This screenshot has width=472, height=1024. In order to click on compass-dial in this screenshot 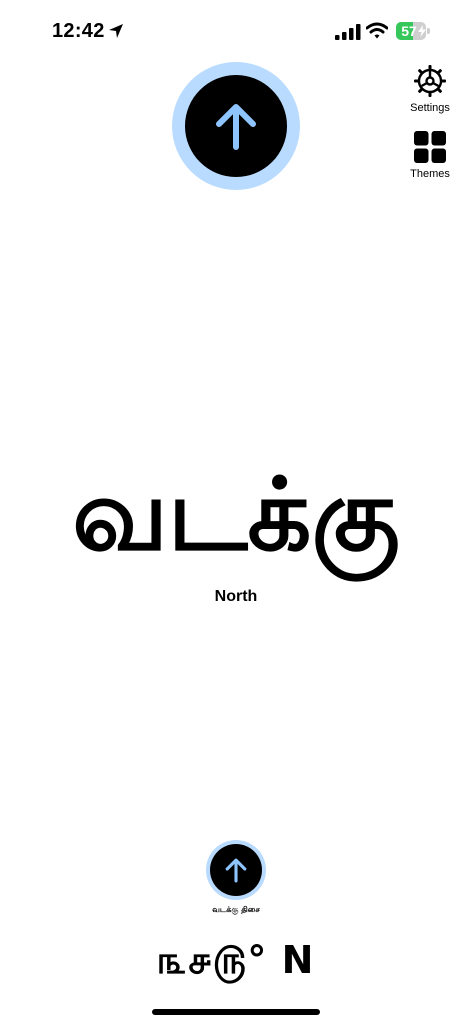, I will do `click(236, 126)`.